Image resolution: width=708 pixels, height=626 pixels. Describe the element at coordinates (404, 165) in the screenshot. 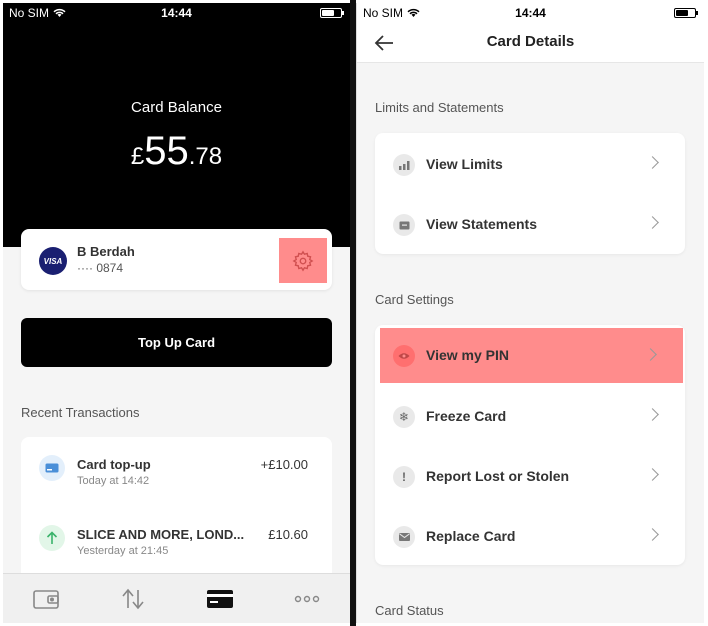

I see `bar-chart-icon` at that location.